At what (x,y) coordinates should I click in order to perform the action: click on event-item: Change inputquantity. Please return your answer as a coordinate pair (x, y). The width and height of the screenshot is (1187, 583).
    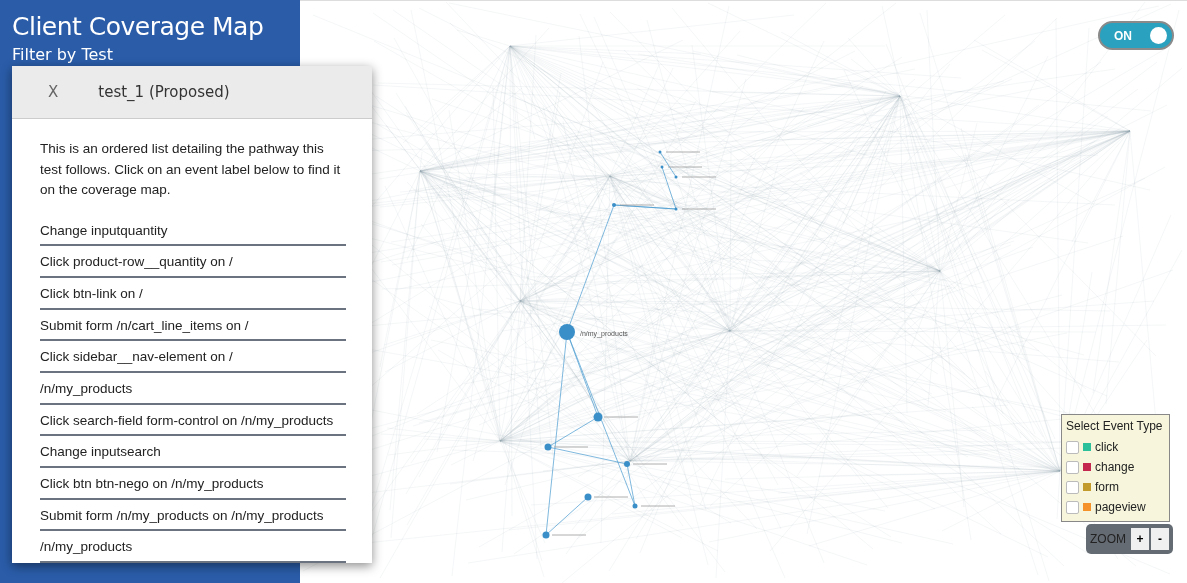
    Looking at the image, I should click on (193, 230).